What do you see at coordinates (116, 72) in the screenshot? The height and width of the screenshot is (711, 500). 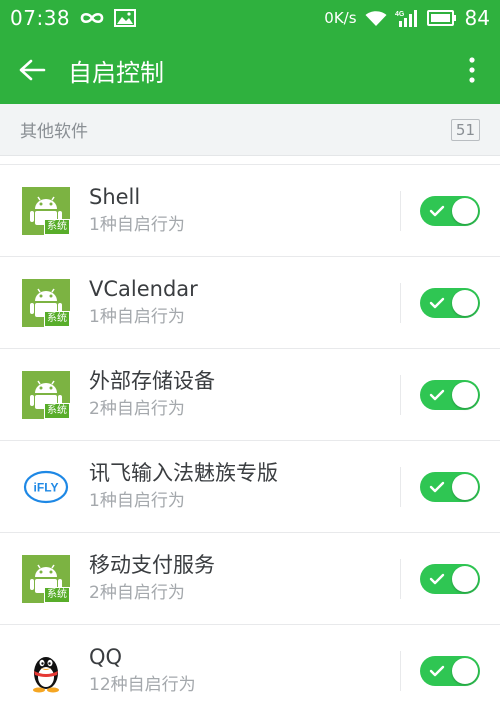 I see `page-title: 自启控制` at bounding box center [116, 72].